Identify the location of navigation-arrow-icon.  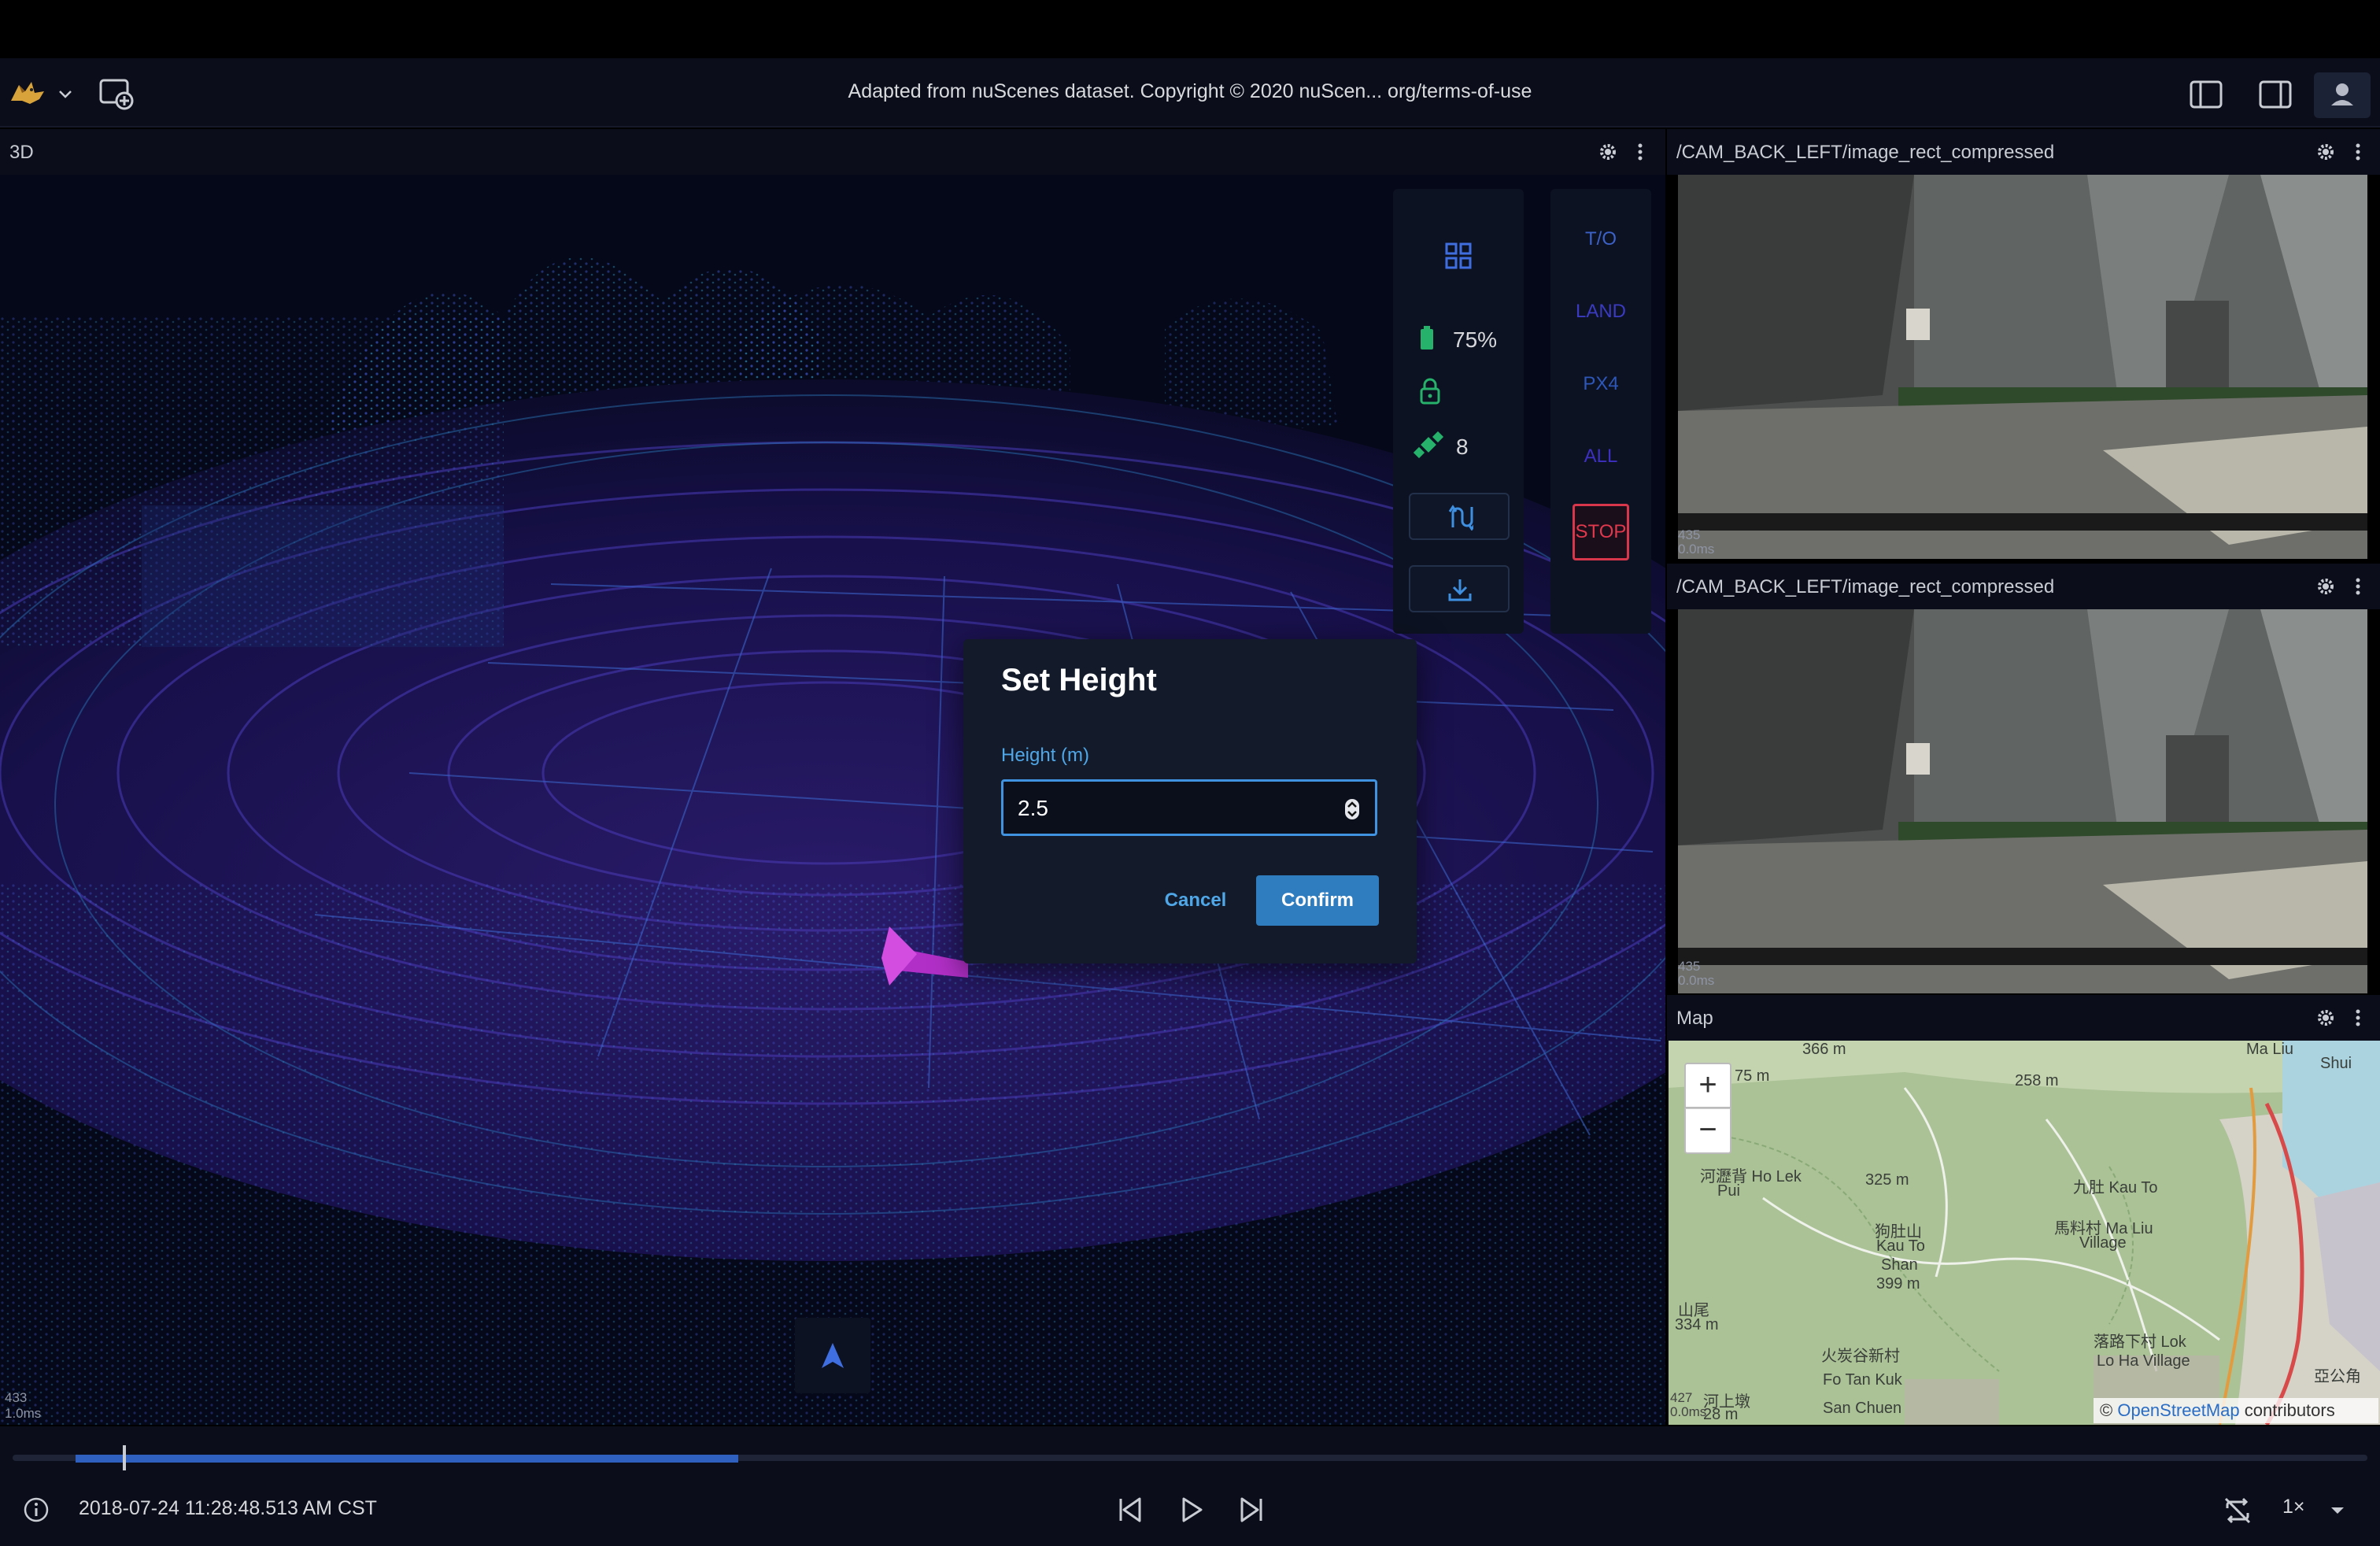
(833, 1355).